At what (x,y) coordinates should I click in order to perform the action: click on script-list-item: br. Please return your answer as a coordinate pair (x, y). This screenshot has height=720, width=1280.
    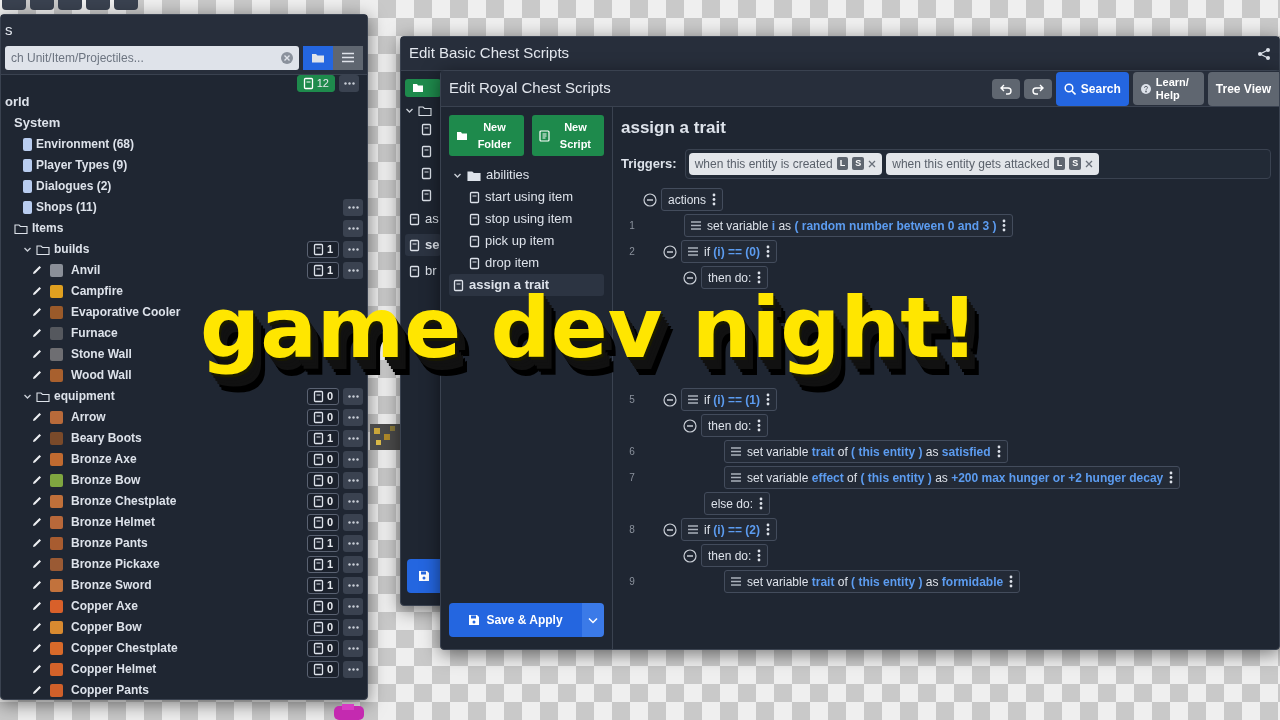
    Looking at the image, I should click on (423, 271).